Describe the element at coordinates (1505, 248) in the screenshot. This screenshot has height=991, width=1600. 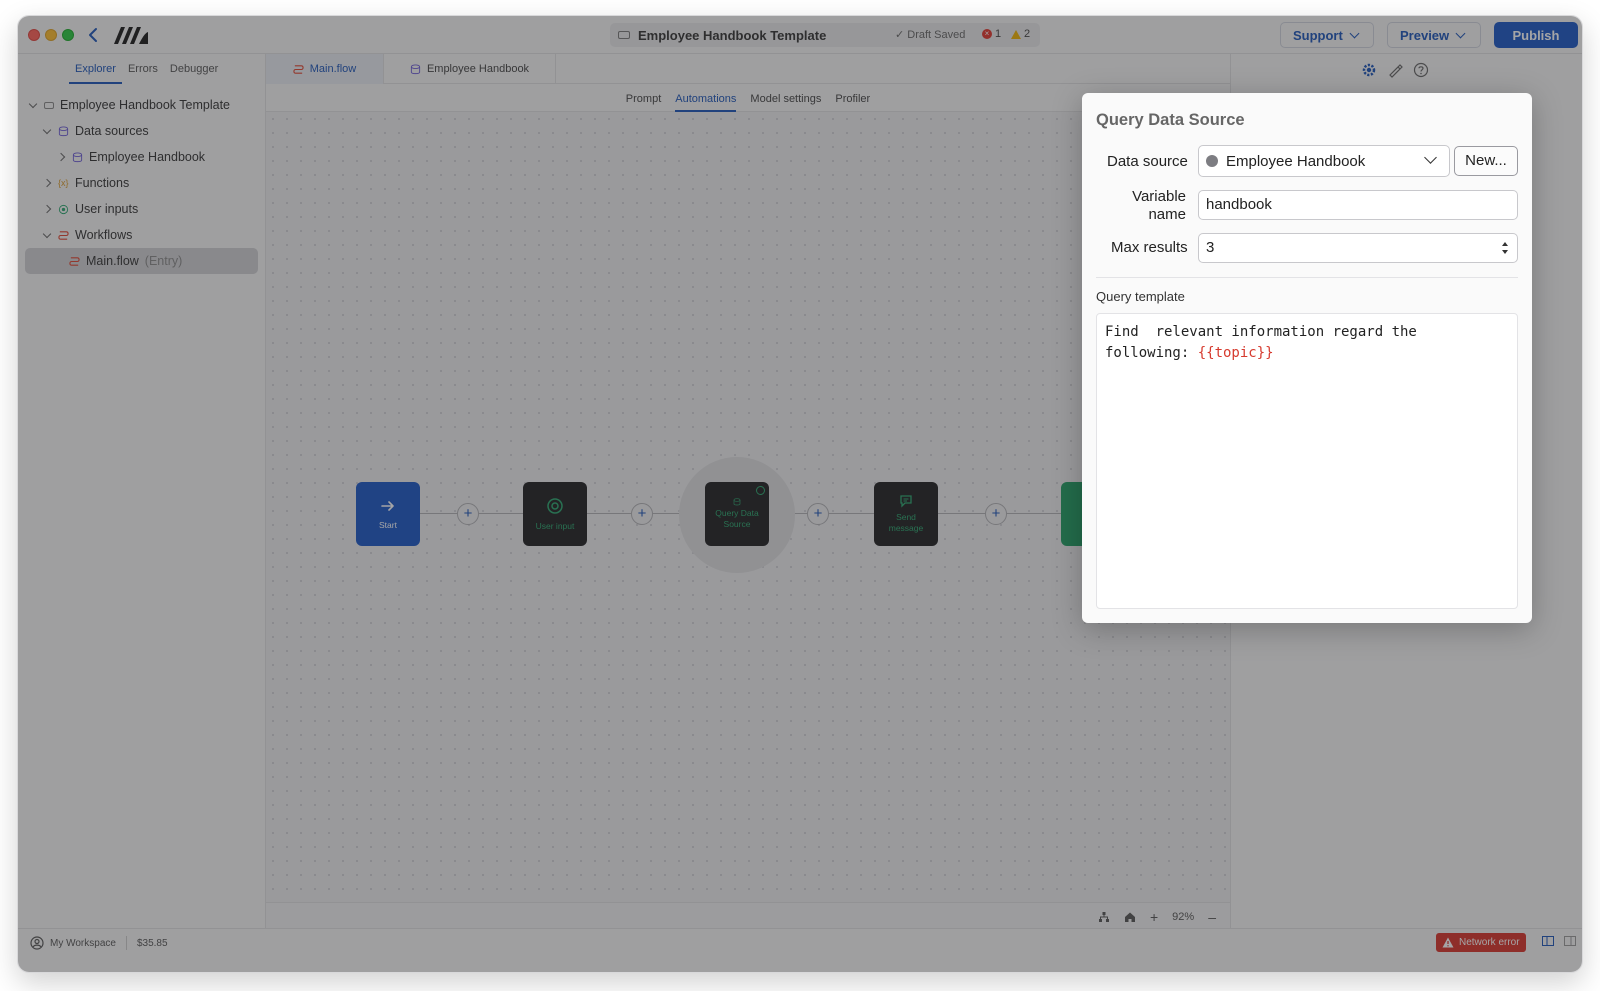
I see `stepper-arrows-icon` at that location.